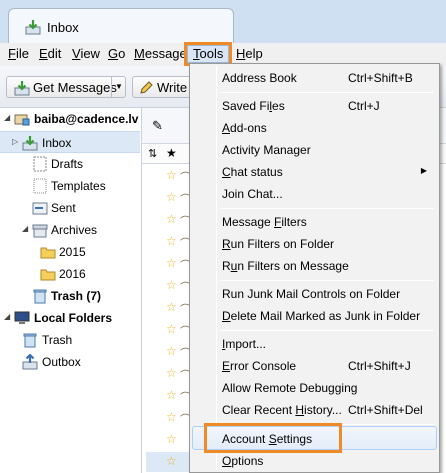 The image size is (446, 473). What do you see at coordinates (40, 231) in the screenshot?
I see `archive-box-icon` at bounding box center [40, 231].